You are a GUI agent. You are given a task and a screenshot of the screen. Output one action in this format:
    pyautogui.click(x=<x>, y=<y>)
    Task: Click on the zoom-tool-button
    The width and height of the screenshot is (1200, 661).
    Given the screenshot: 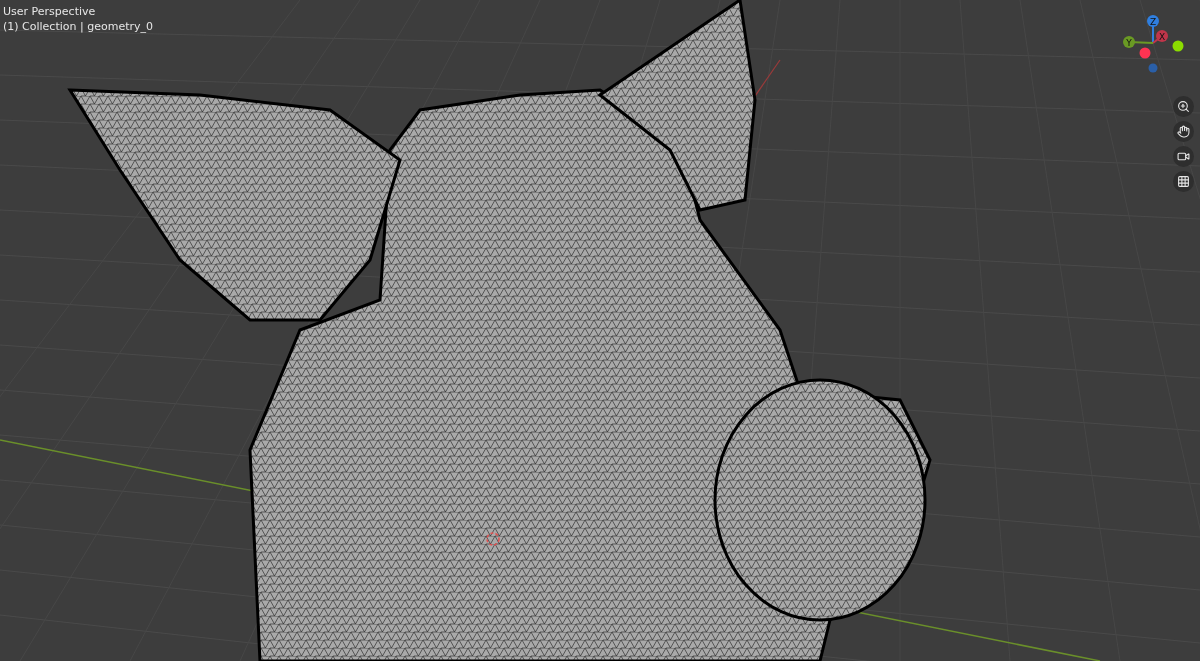 What is the action you would take?
    pyautogui.click(x=1183, y=106)
    